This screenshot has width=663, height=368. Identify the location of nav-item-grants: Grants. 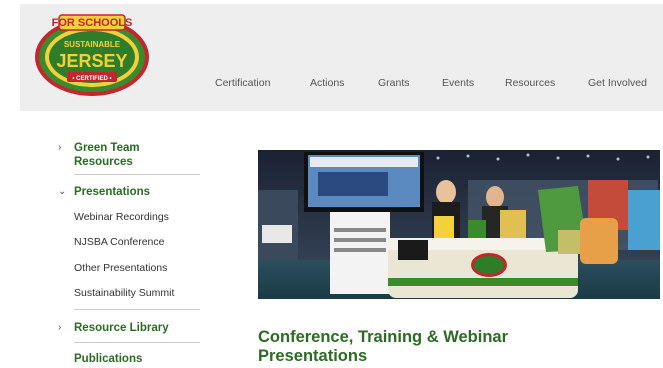
(394, 83).